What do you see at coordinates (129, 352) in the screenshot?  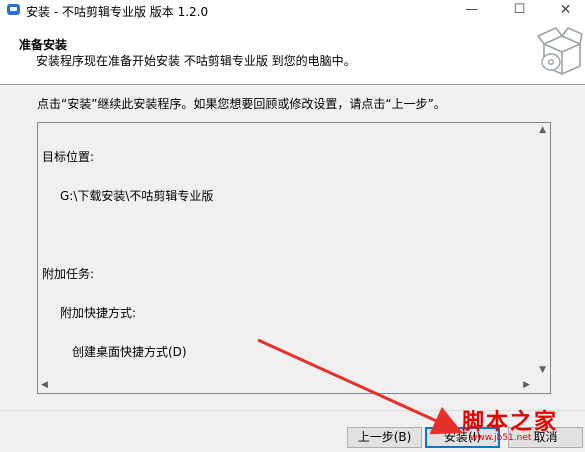 I see `memo-line: 创建桌面快捷方式(D)` at bounding box center [129, 352].